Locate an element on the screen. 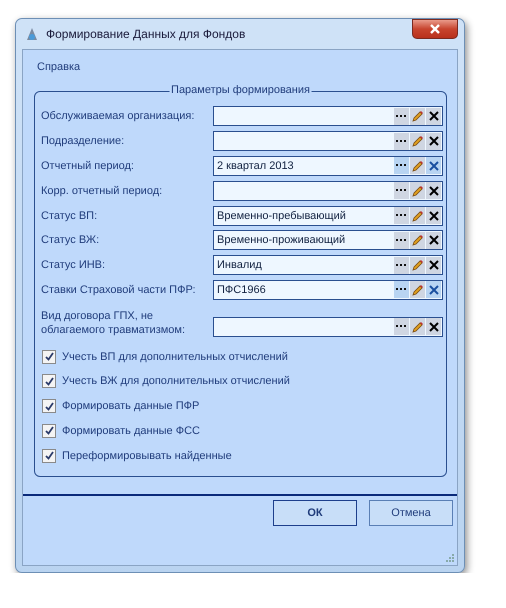  field-label: Корр. отчетный период: is located at coordinates (102, 191).